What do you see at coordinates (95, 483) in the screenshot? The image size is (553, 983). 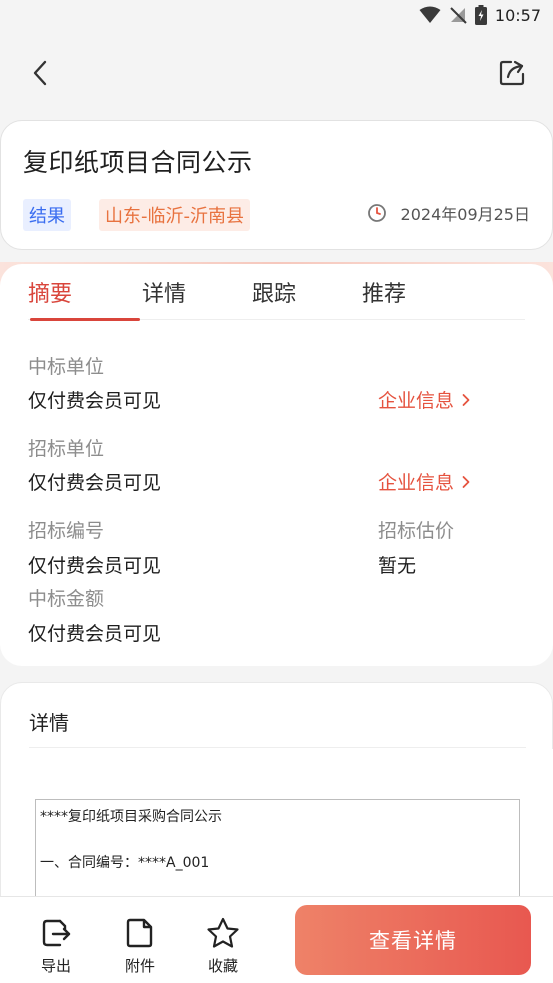 I see `tenderer-value: 仅付费会员可见` at bounding box center [95, 483].